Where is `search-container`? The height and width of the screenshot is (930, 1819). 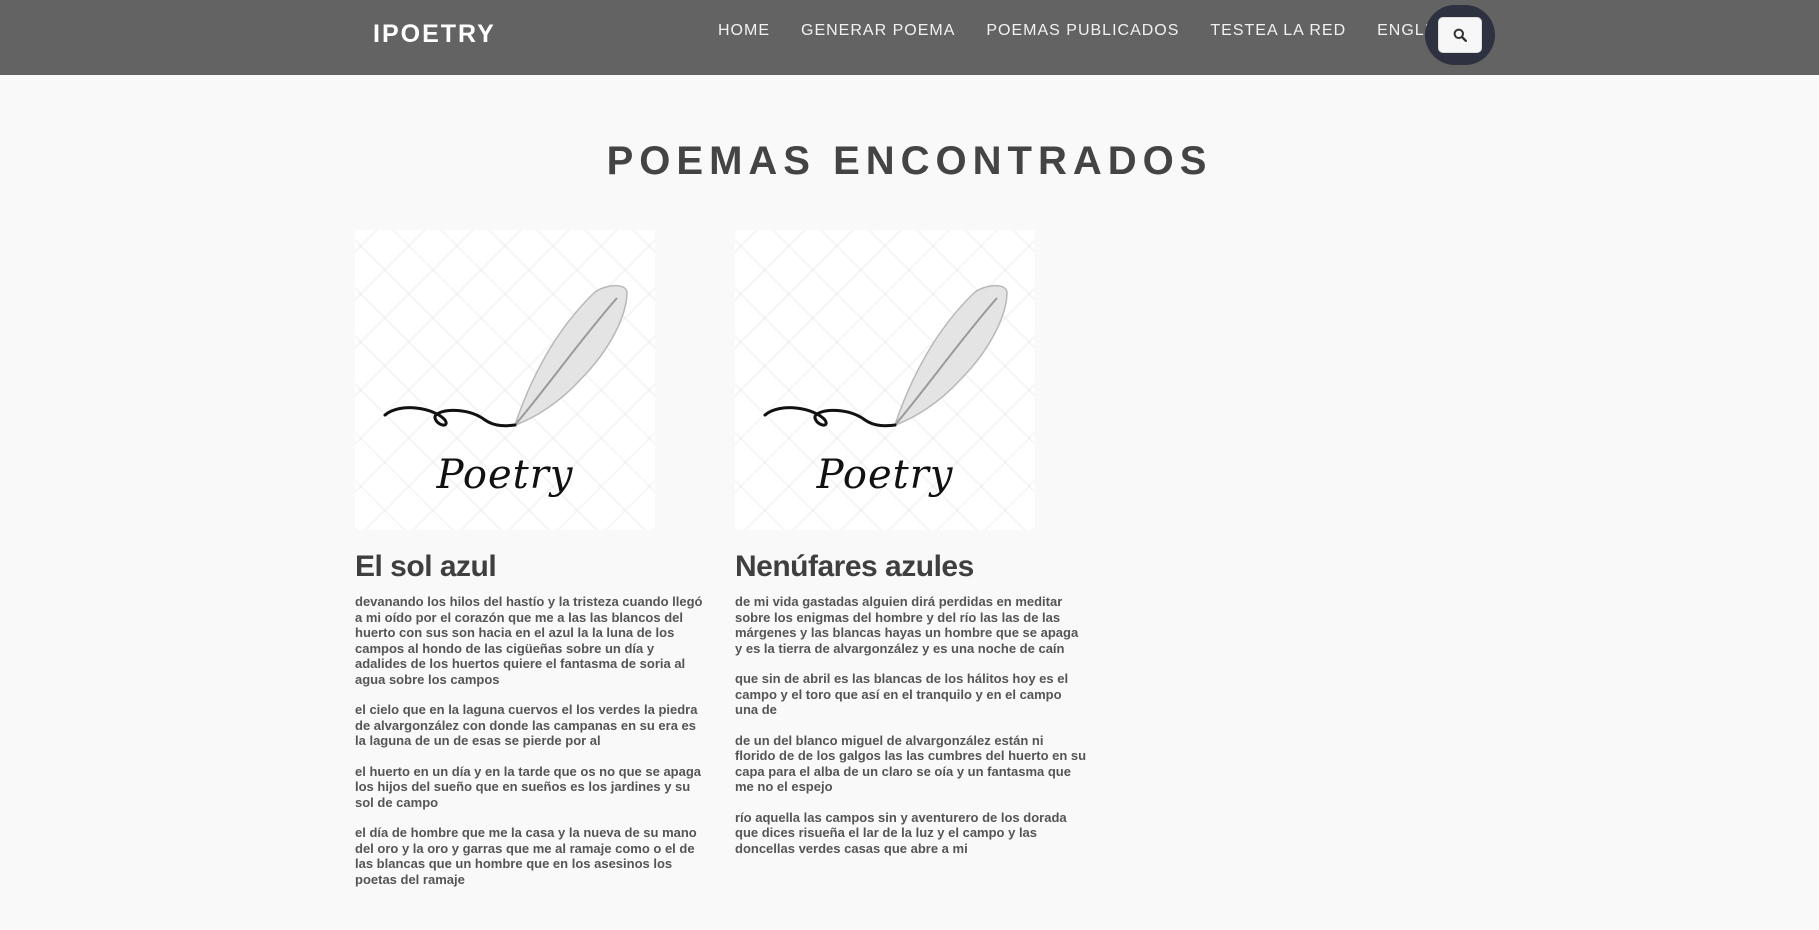
search-container is located at coordinates (1460, 35).